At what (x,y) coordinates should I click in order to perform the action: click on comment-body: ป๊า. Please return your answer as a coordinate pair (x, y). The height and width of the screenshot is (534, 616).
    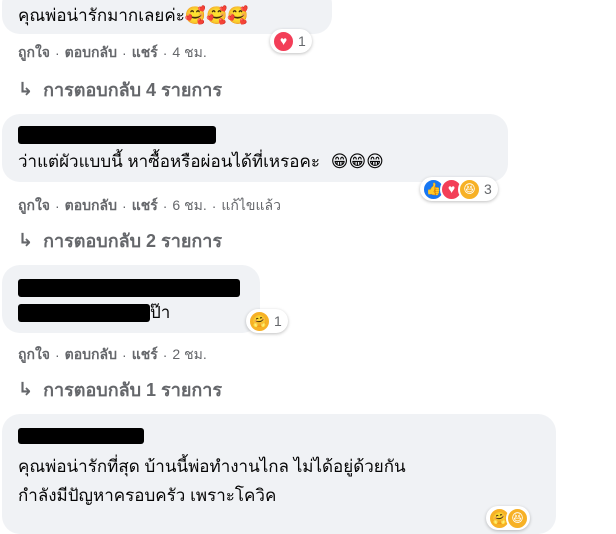
    Looking at the image, I should click on (160, 312).